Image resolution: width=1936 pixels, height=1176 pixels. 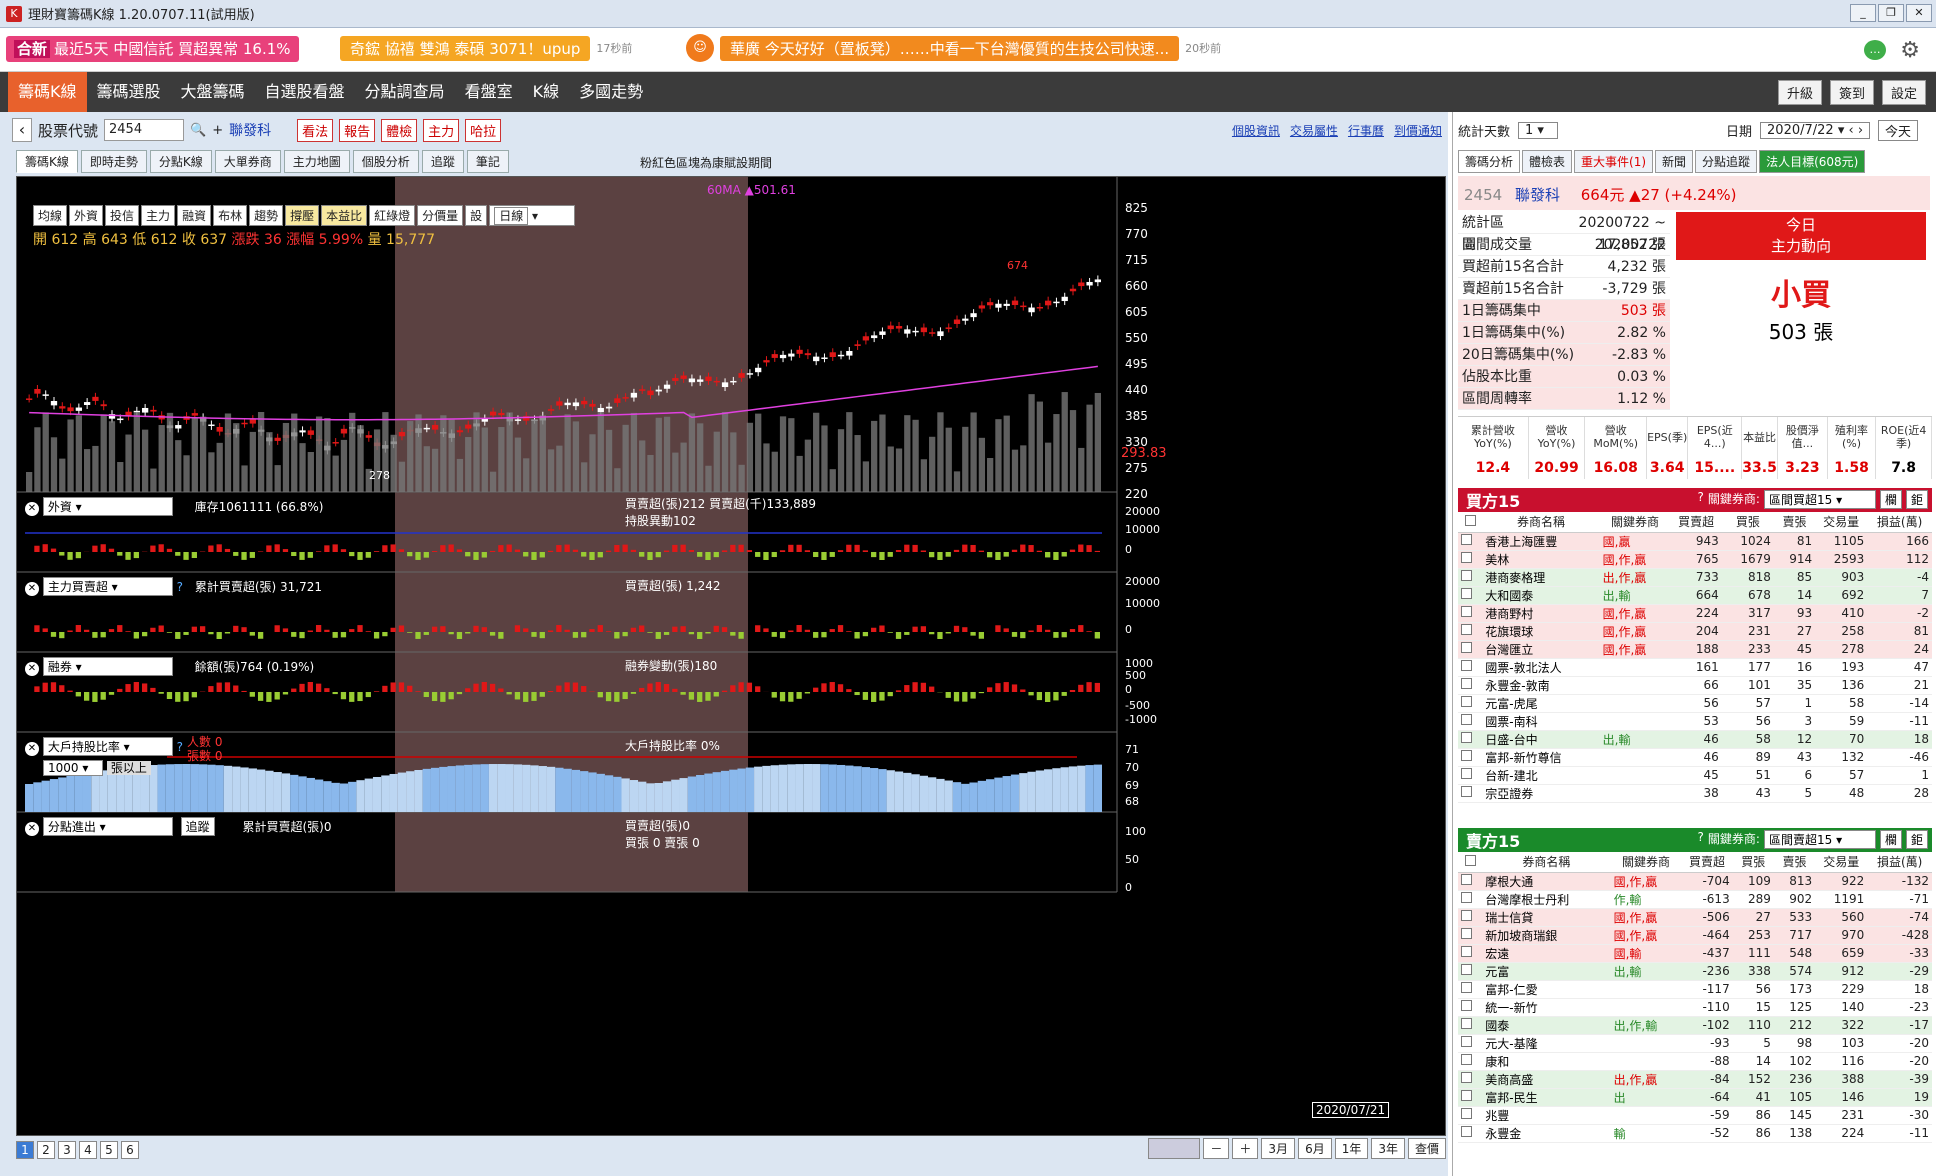 What do you see at coordinates (107, 586) in the screenshot?
I see `panel-mainforce-select: 主力買賣超 ▾` at bounding box center [107, 586].